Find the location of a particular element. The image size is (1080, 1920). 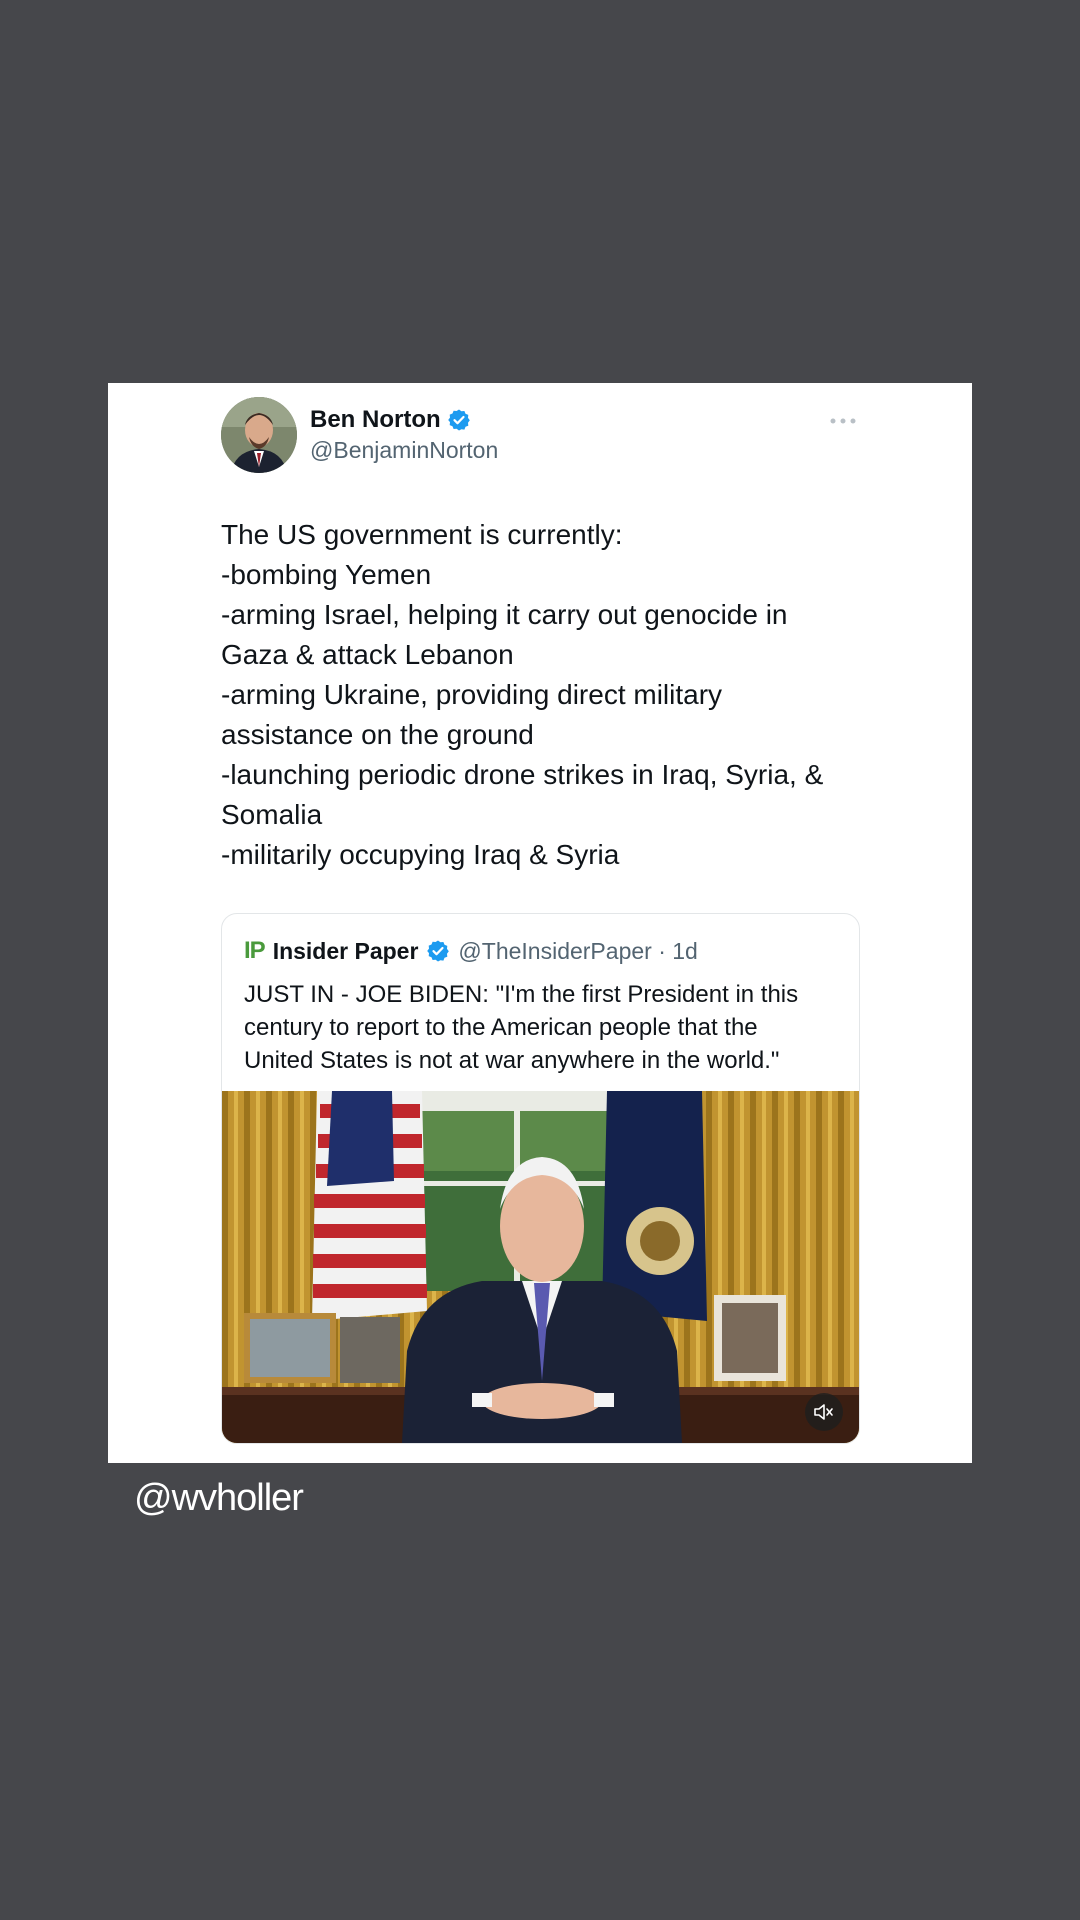

avatar is located at coordinates (259, 435).